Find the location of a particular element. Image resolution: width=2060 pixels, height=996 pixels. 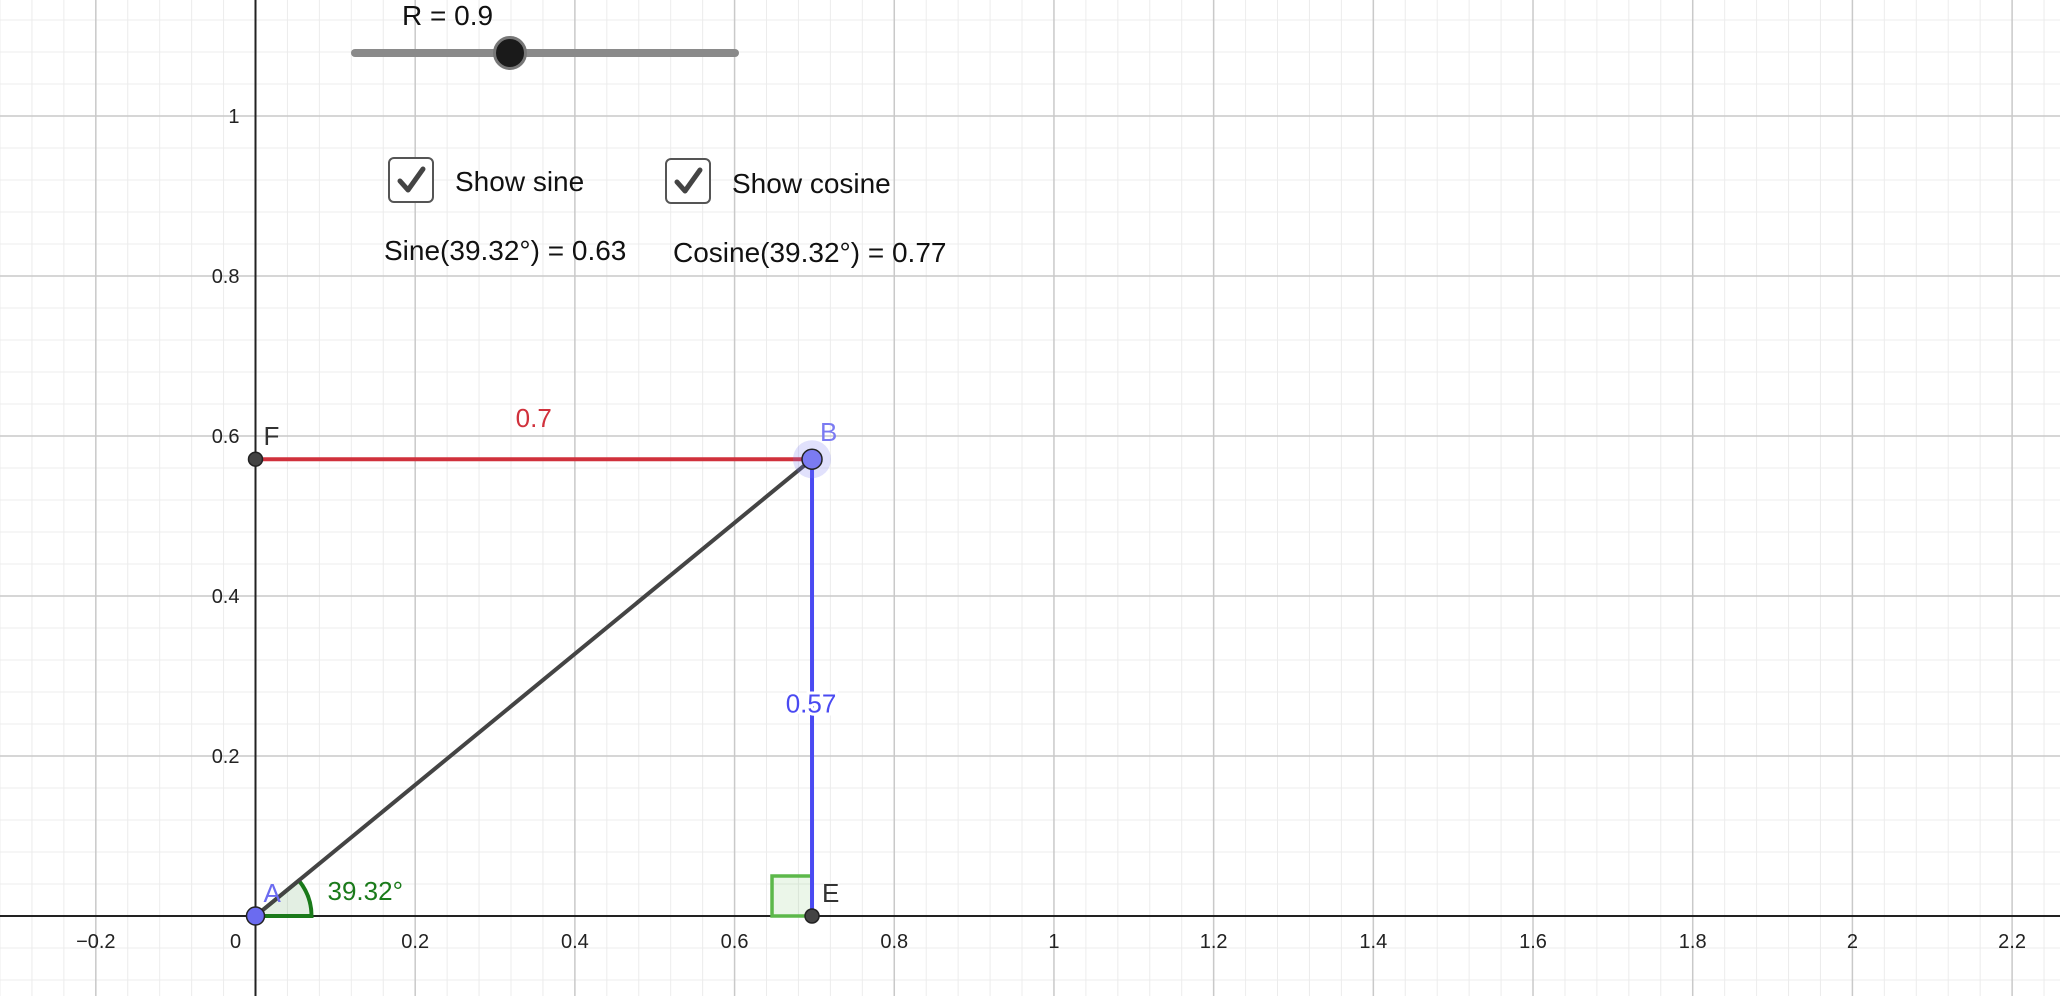

show-cosine-label: Show cosine is located at coordinates (811, 184).